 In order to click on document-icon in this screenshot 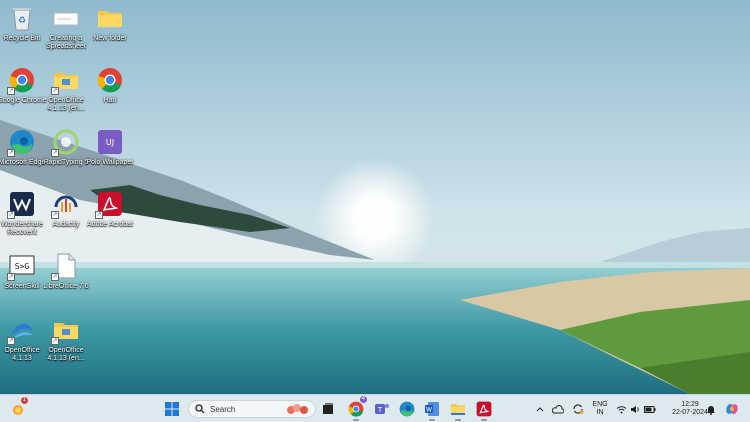, I will do `click(66, 18)`.